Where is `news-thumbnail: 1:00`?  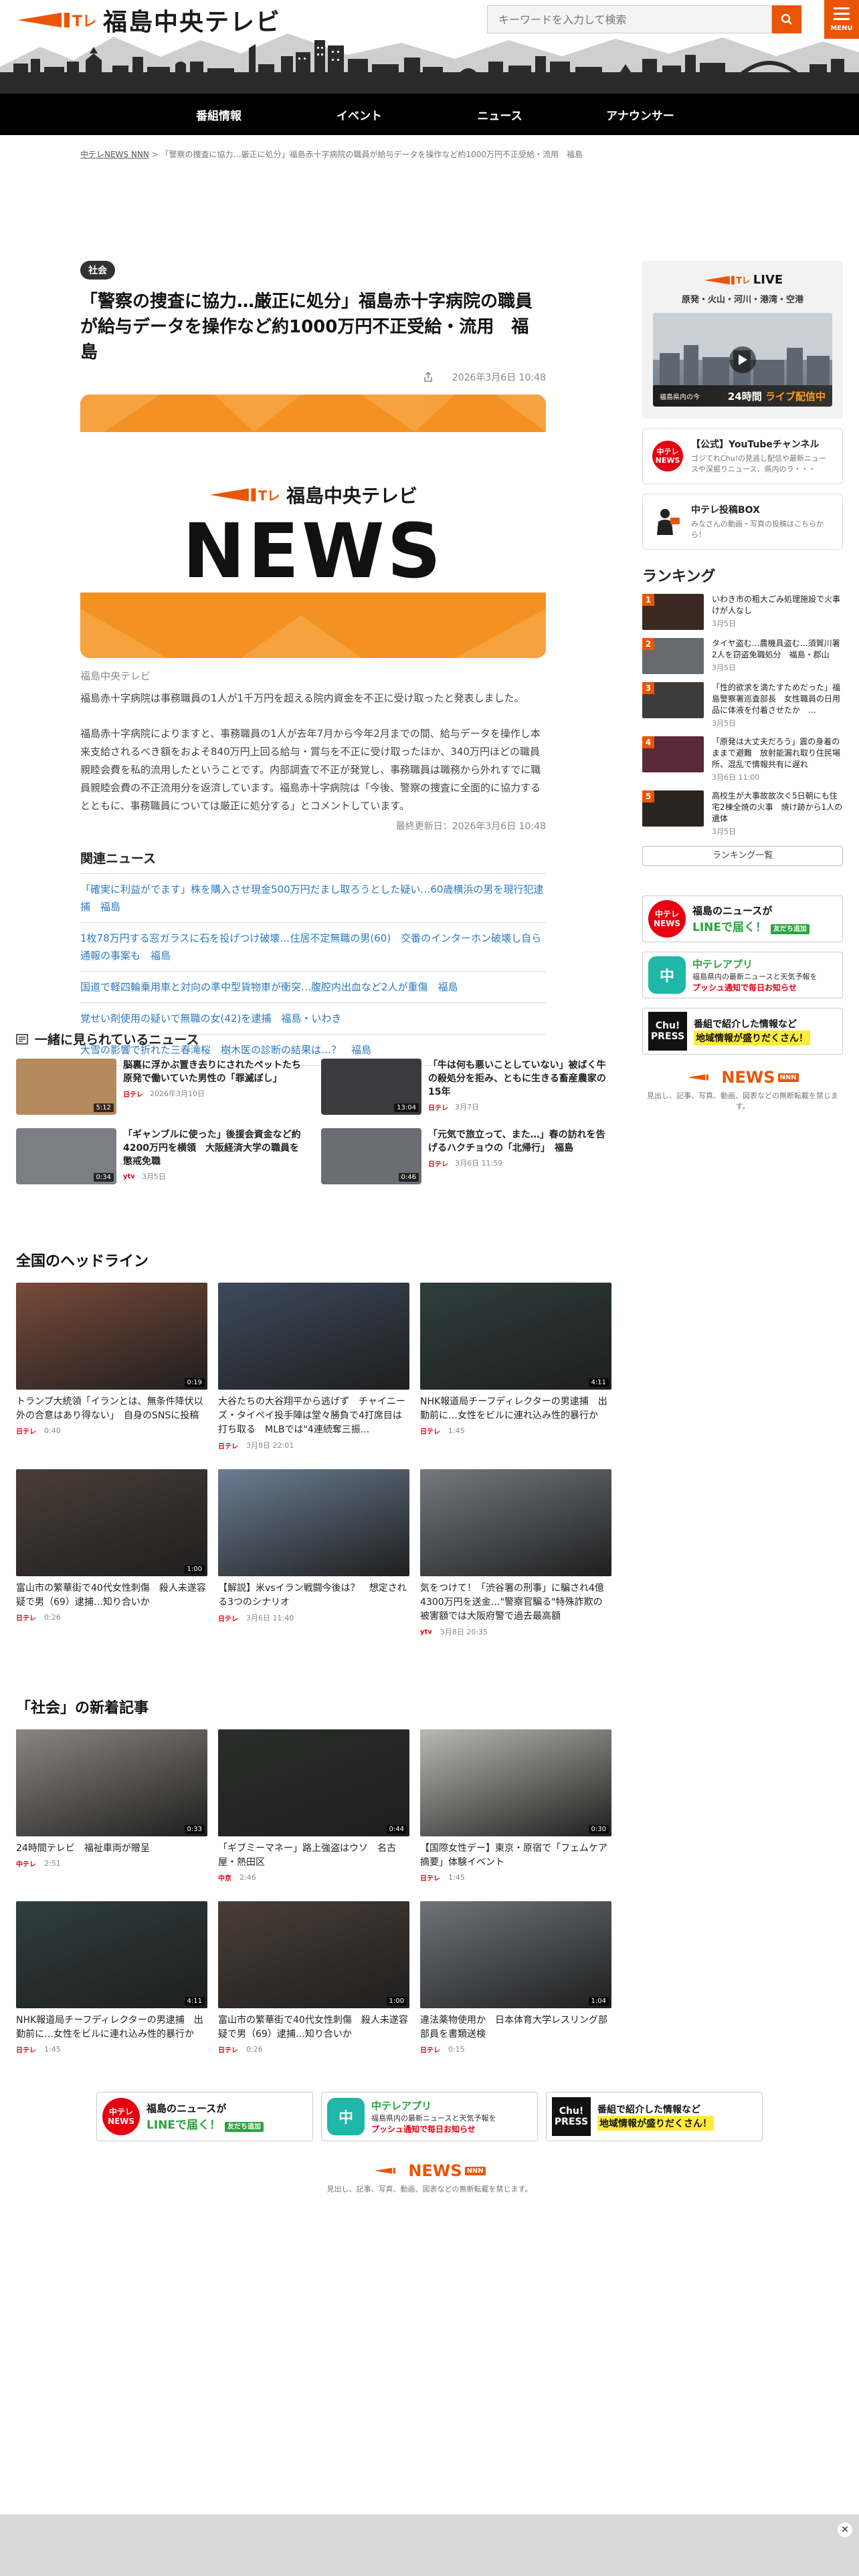
news-thumbnail: 1:00 is located at coordinates (112, 1523).